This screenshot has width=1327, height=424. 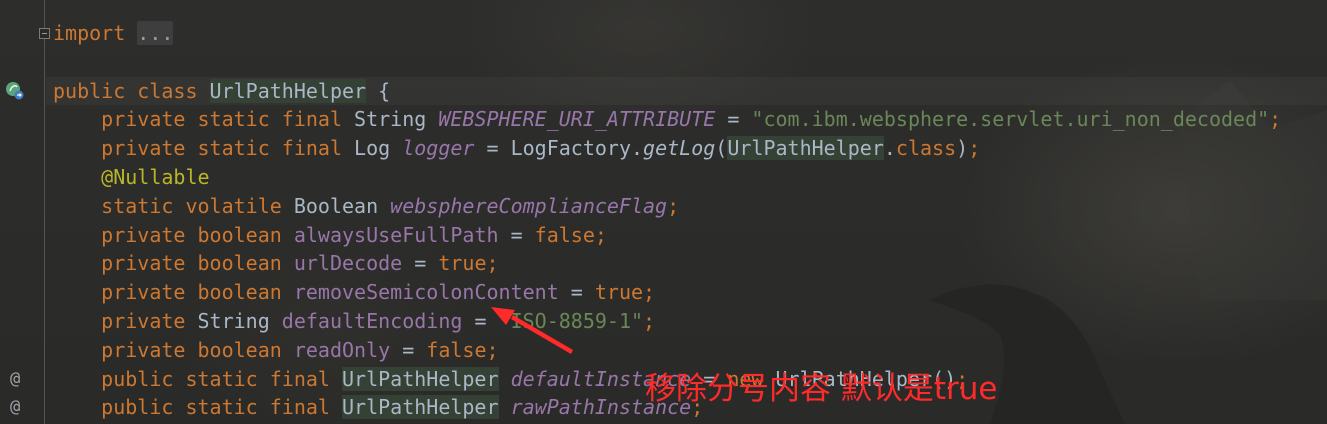 I want to click on gutter: @ @, so click(x=25, y=212).